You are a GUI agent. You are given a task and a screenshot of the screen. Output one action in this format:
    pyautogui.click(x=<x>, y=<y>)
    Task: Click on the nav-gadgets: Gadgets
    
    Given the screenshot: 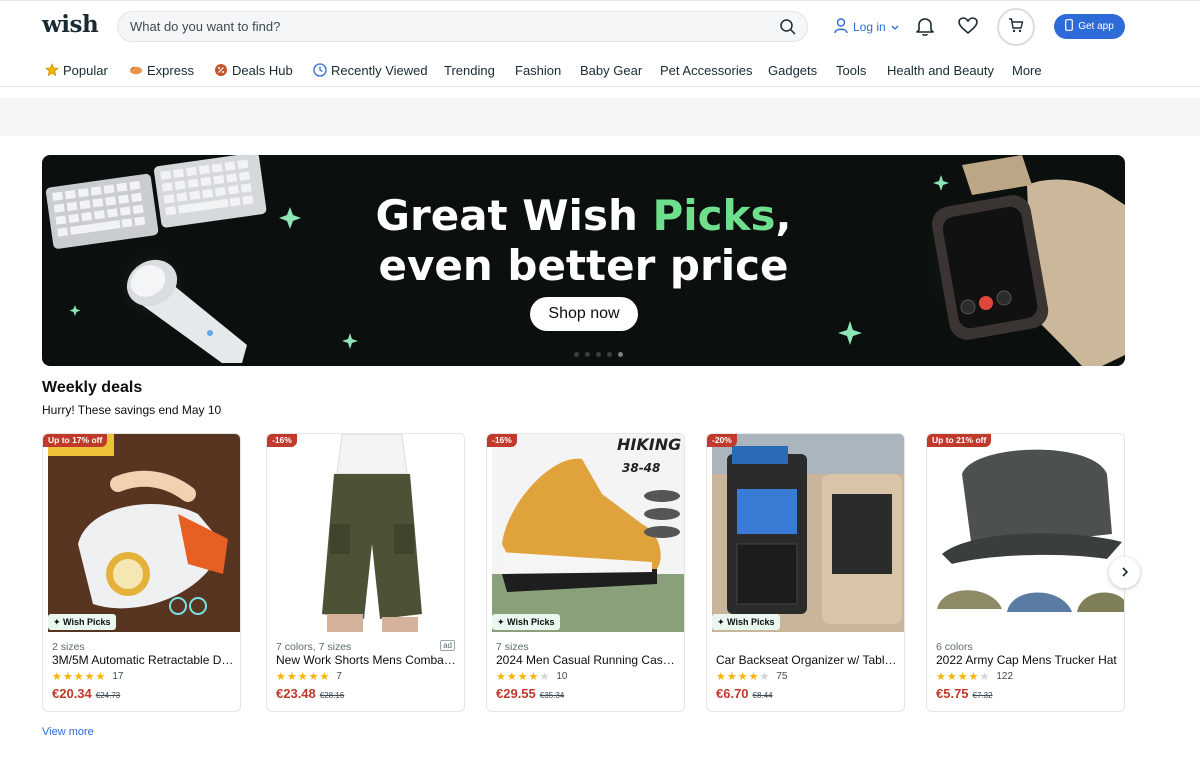 What is the action you would take?
    pyautogui.click(x=792, y=70)
    